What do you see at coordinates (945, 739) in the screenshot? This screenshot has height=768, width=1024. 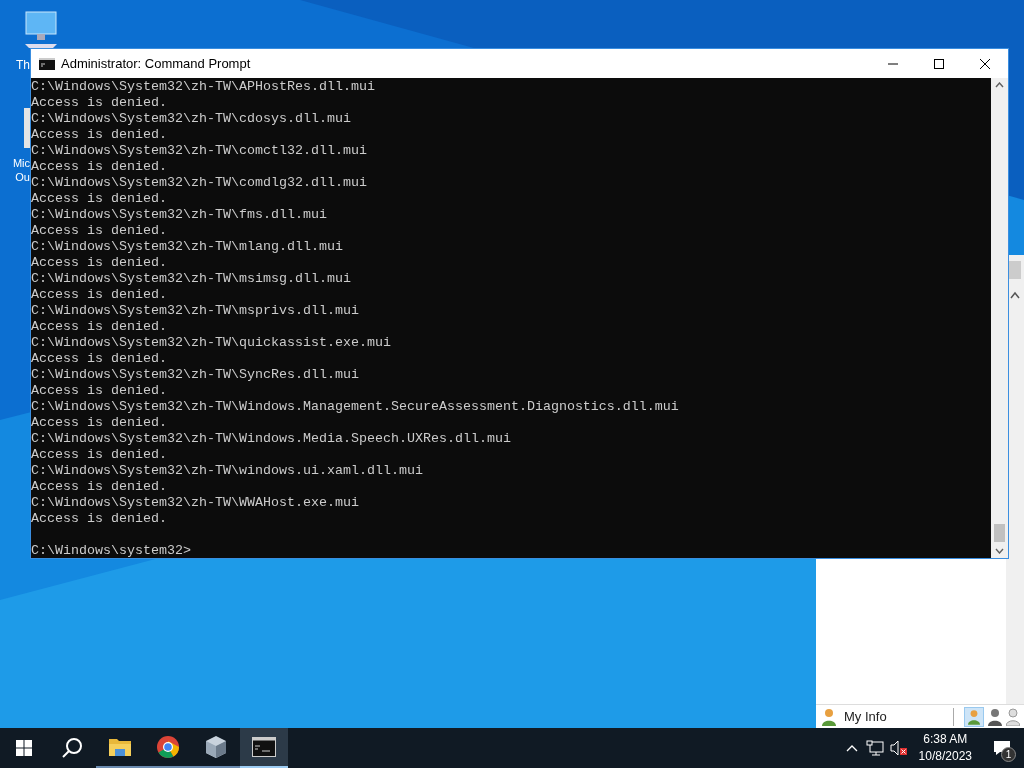 I see `clock-time: 6:38 AM` at bounding box center [945, 739].